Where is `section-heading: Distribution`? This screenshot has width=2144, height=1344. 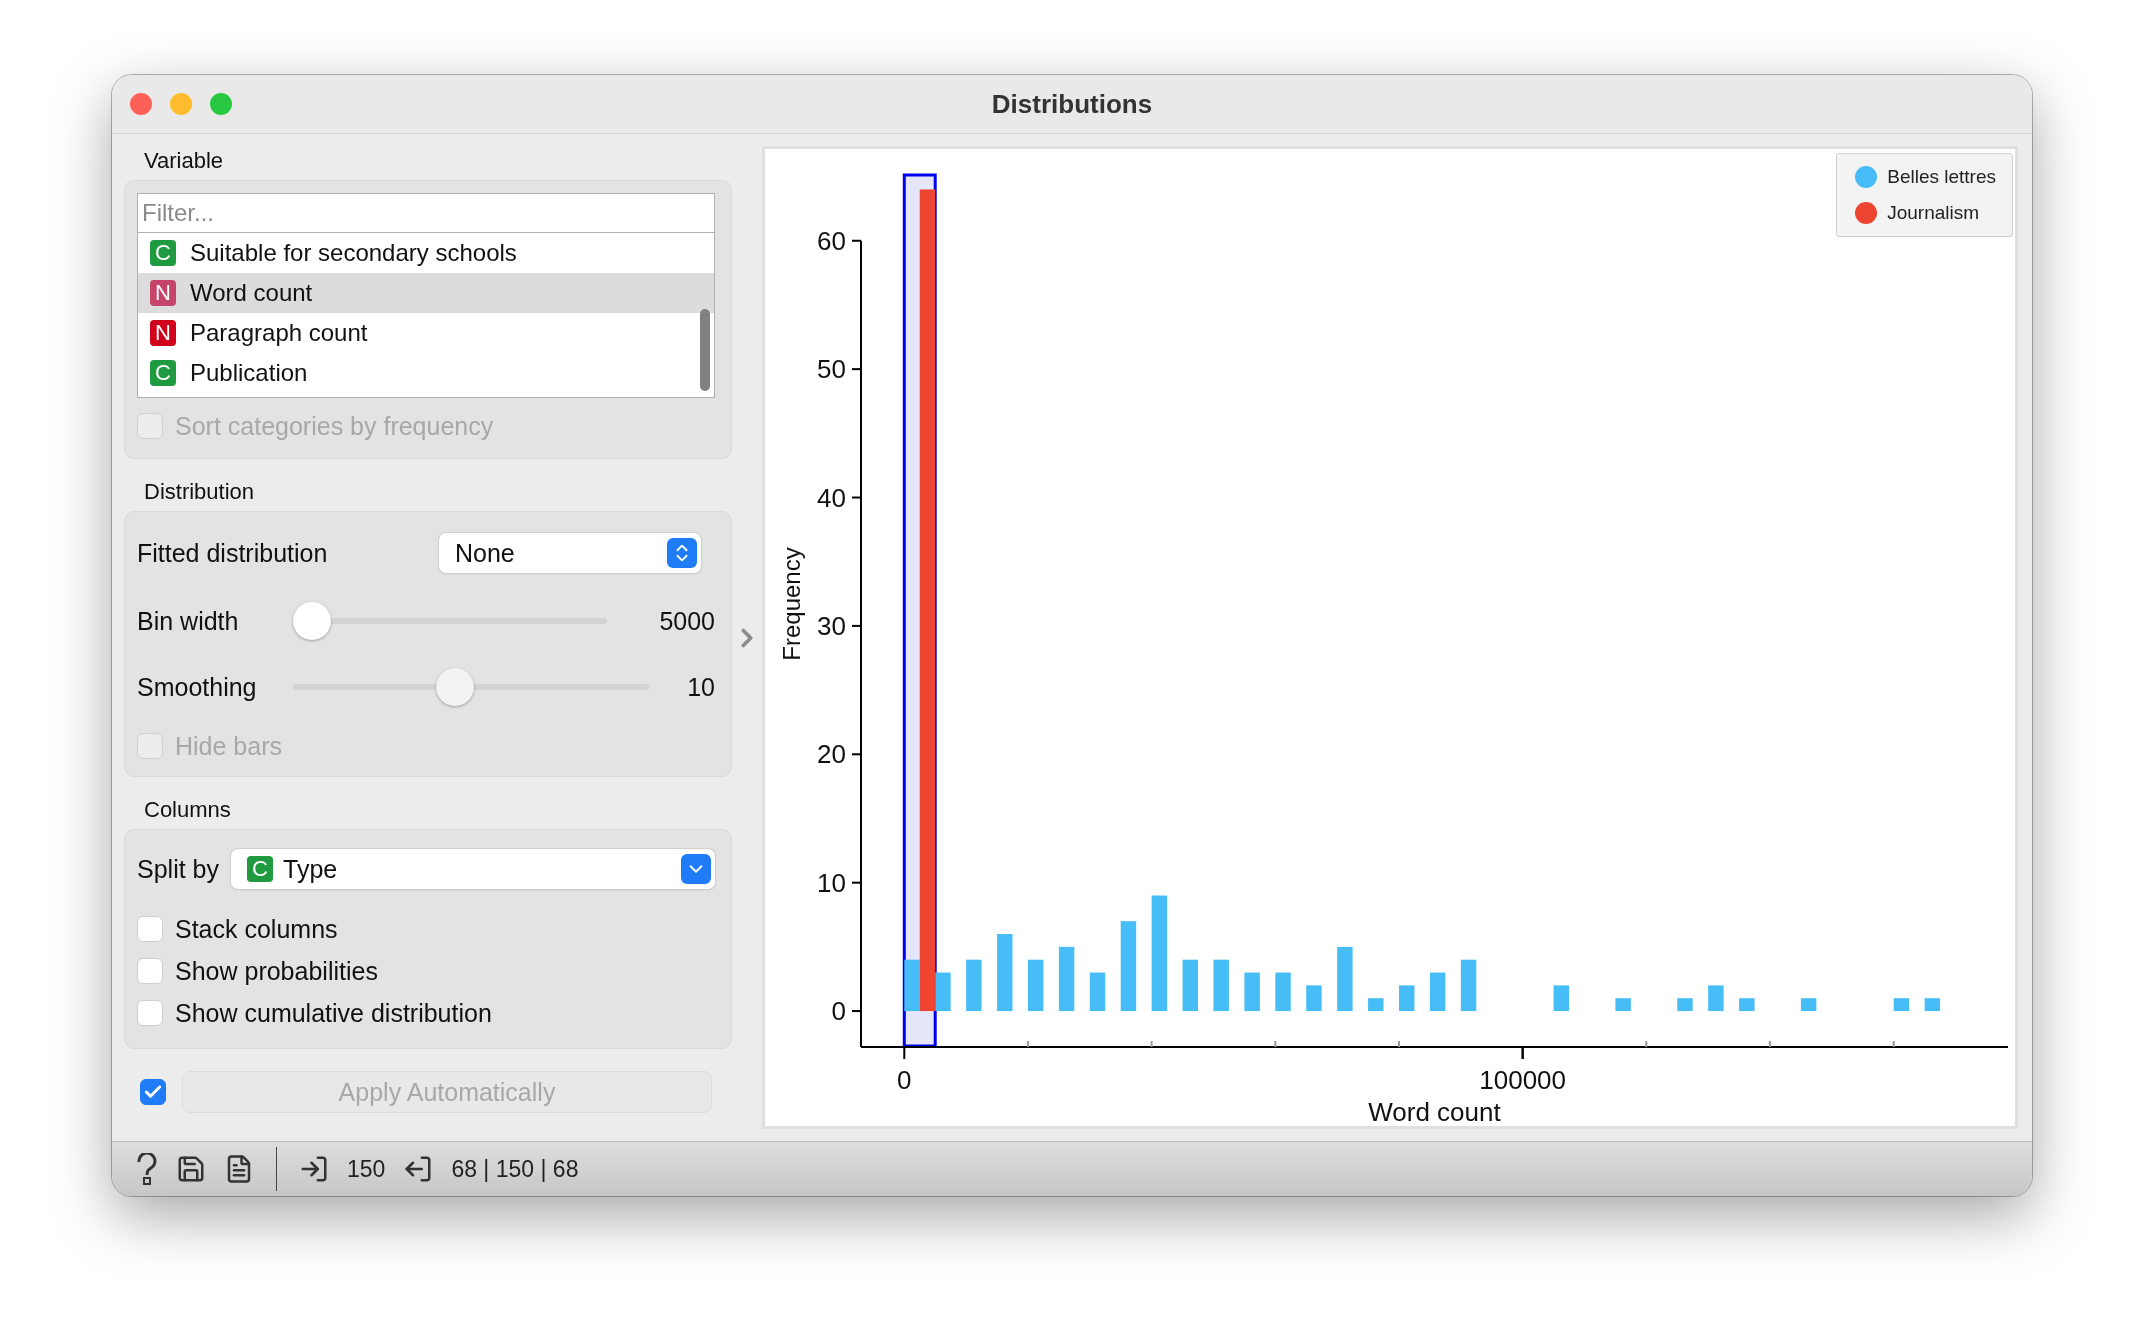
section-heading: Distribution is located at coordinates (200, 492).